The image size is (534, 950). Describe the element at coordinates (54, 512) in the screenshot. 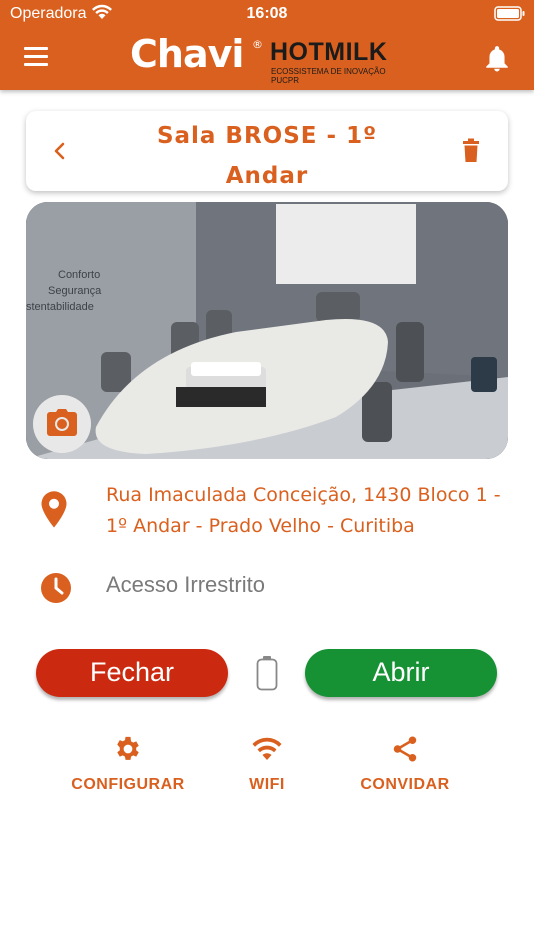

I see `location-pin-icon` at that location.